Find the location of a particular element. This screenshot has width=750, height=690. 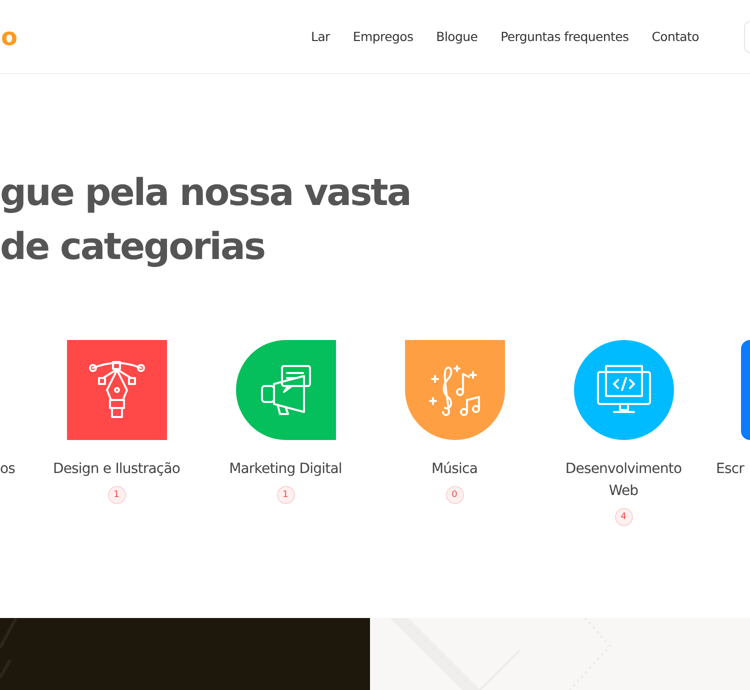

category-name: Desenvolvimento Web is located at coordinates (624, 480).